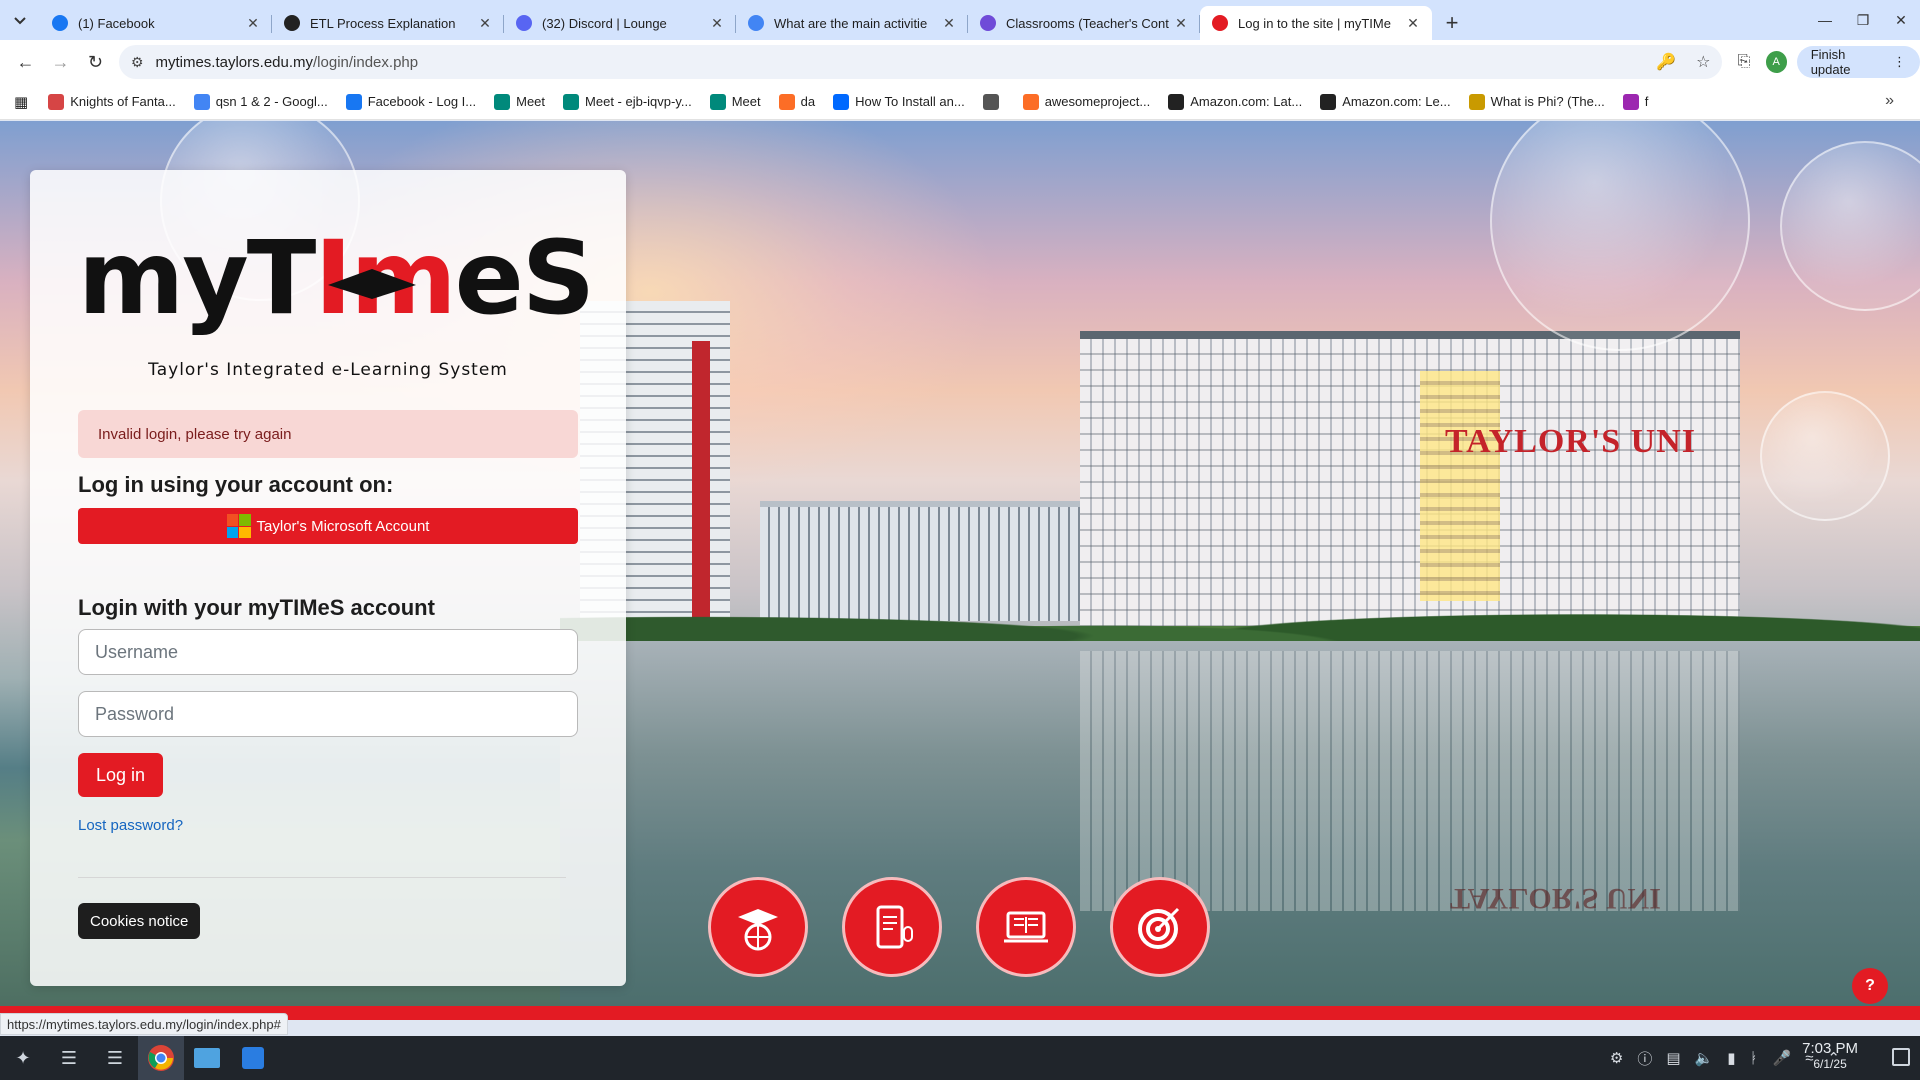 The width and height of the screenshot is (1920, 1080). What do you see at coordinates (1673, 1058) in the screenshot?
I see `clipboard-icon: ▤` at bounding box center [1673, 1058].